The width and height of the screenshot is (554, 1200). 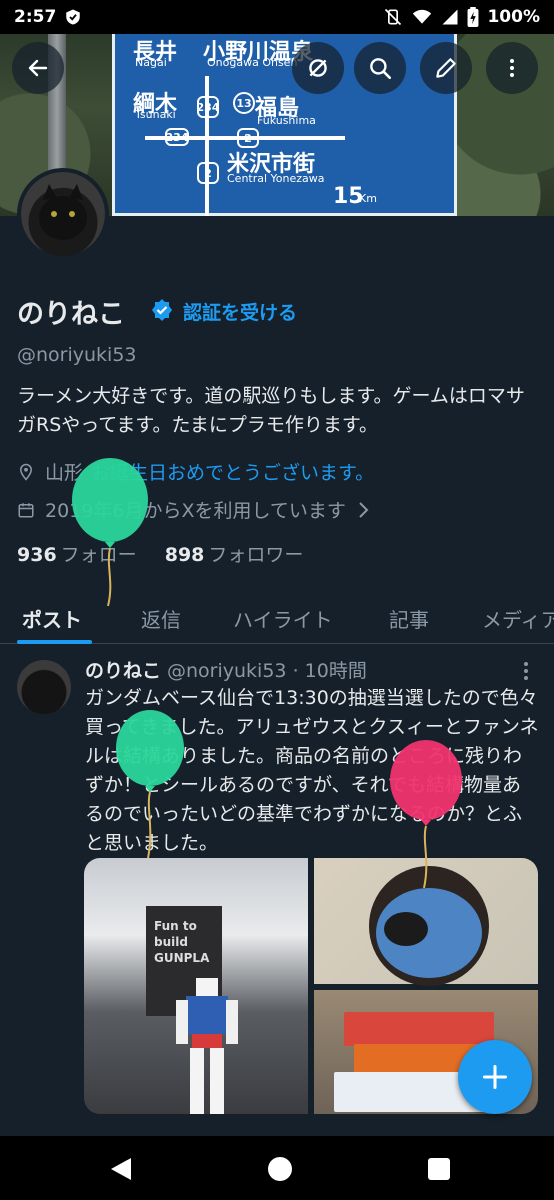 What do you see at coordinates (393, 17) in the screenshot?
I see `vibrate-off-icon` at bounding box center [393, 17].